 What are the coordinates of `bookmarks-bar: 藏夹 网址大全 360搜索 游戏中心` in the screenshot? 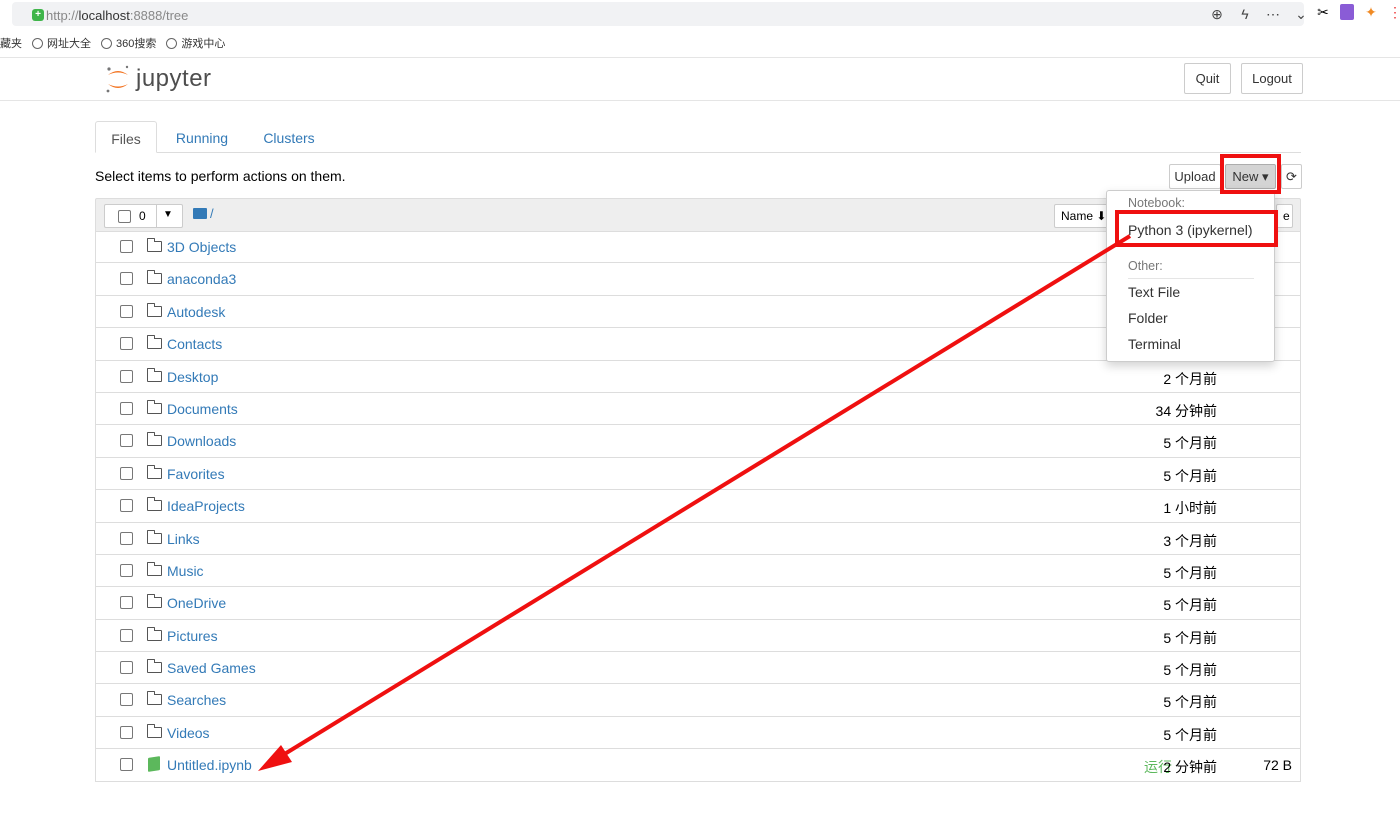 It's located at (112, 43).